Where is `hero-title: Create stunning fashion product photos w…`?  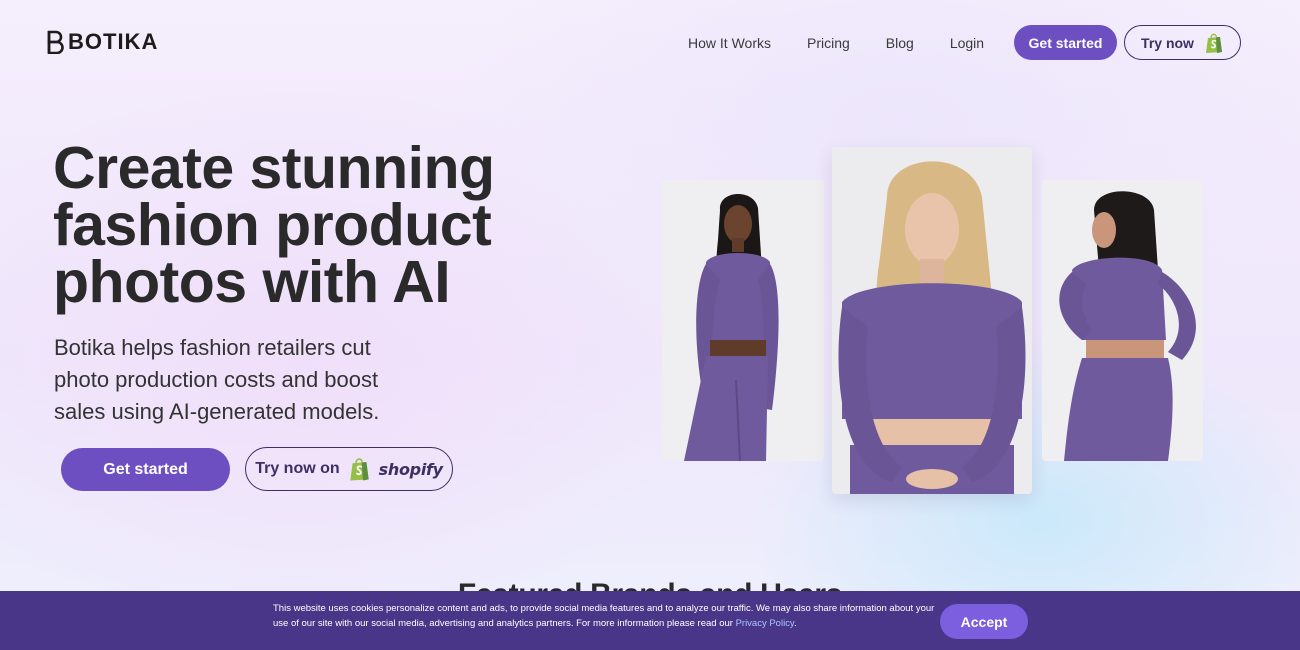 hero-title: Create stunning fashion product photos w… is located at coordinates (274, 225).